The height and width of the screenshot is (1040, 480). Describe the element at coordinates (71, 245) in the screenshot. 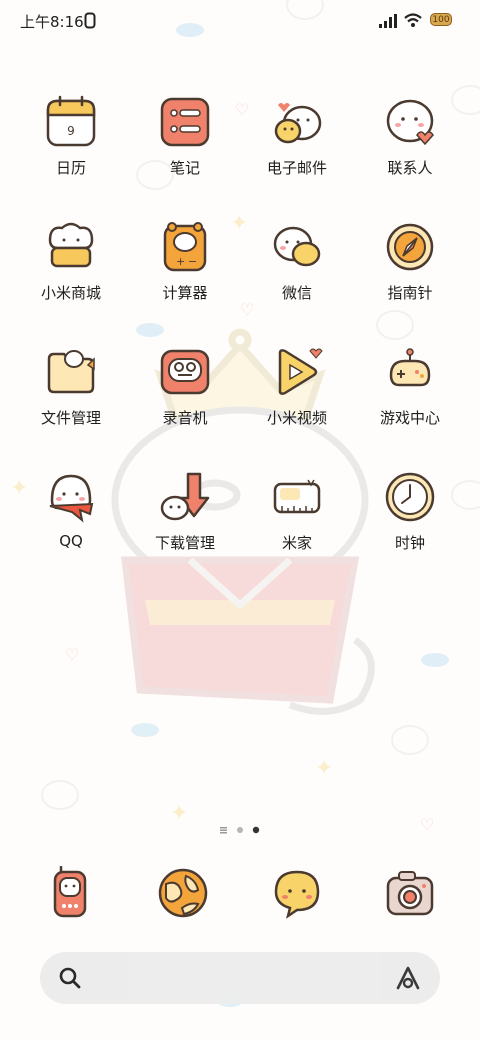

I see `mi-store-icon` at that location.